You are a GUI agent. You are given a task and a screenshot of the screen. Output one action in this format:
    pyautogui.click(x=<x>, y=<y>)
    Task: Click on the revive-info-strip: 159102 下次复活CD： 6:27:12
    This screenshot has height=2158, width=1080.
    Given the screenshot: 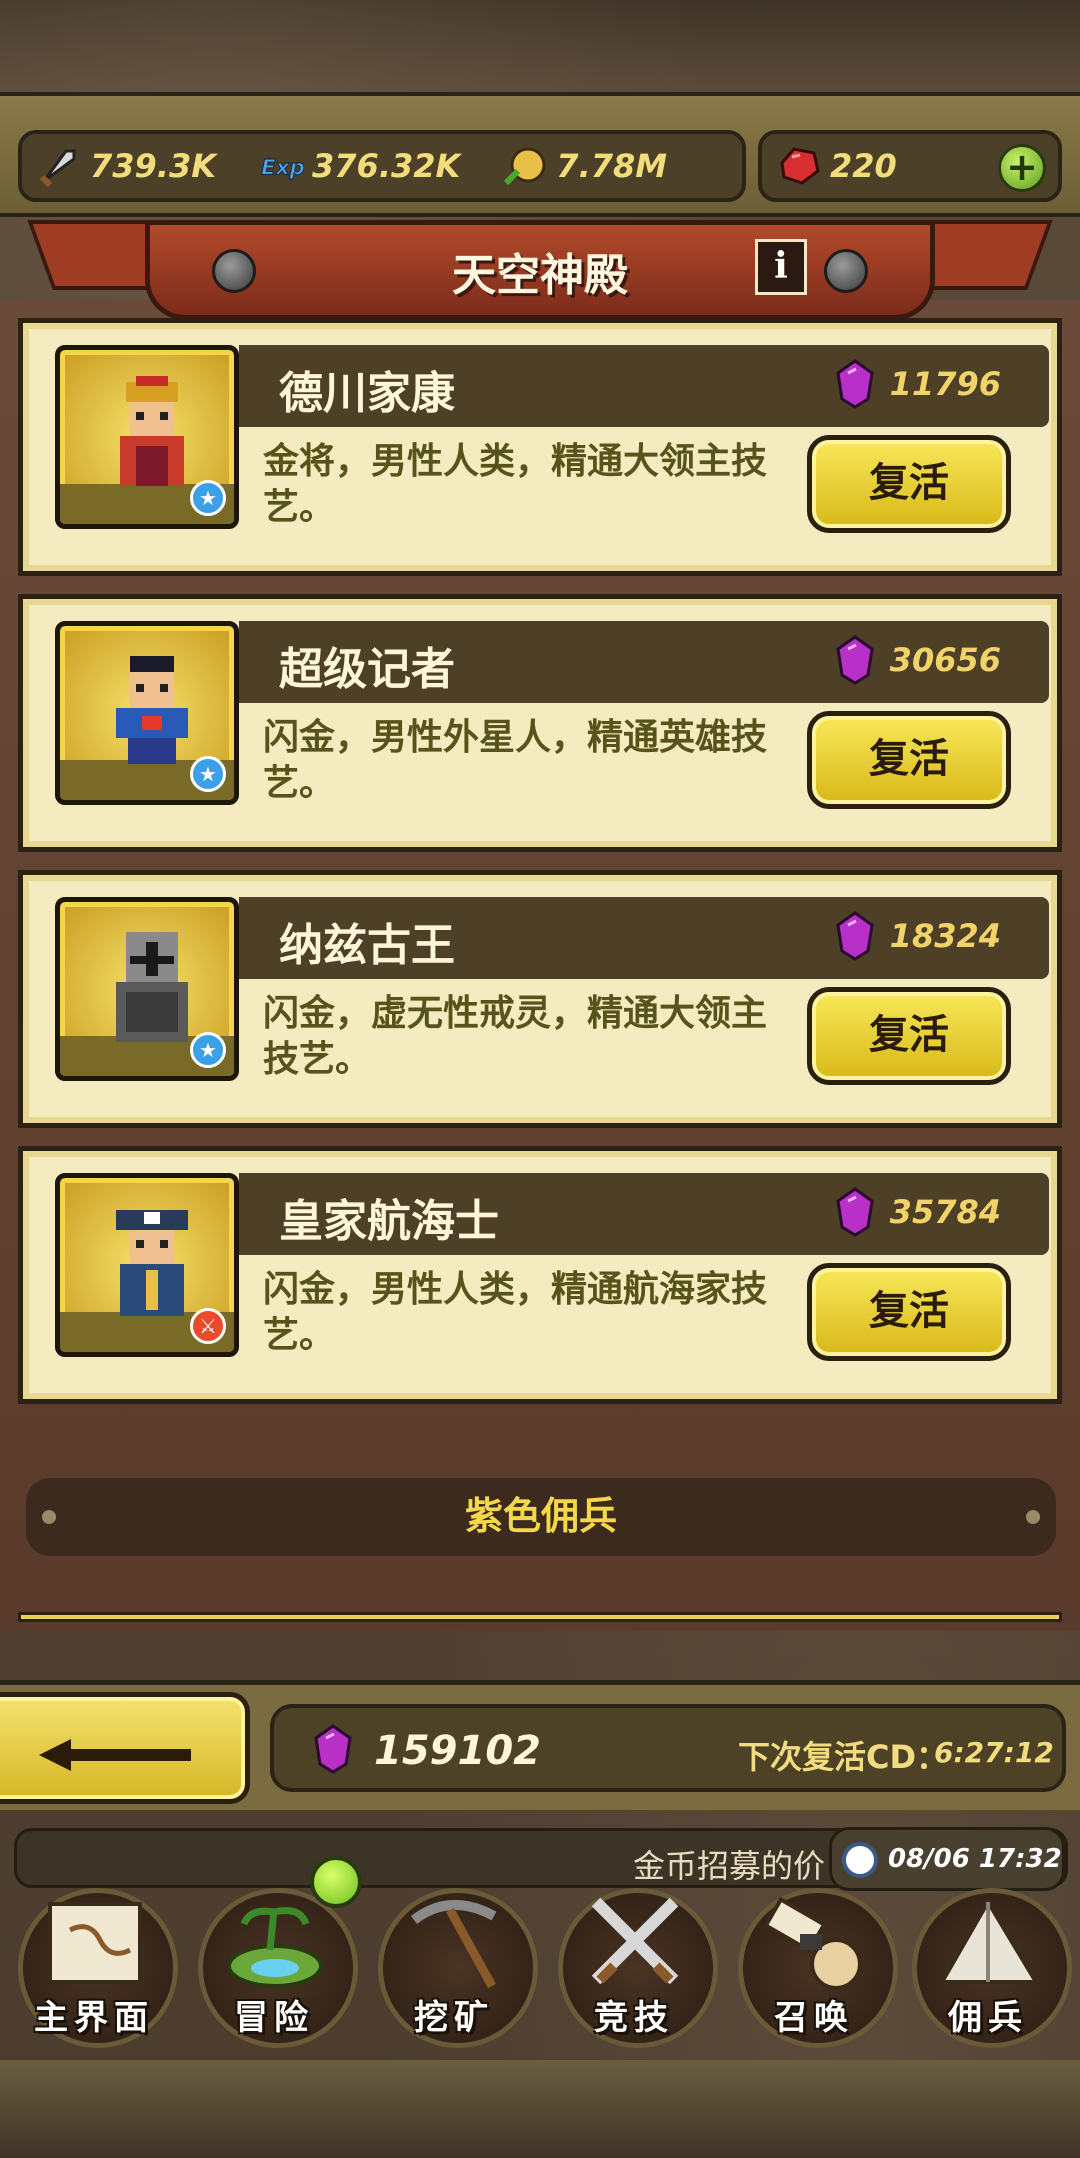 What is the action you would take?
    pyautogui.click(x=668, y=1748)
    